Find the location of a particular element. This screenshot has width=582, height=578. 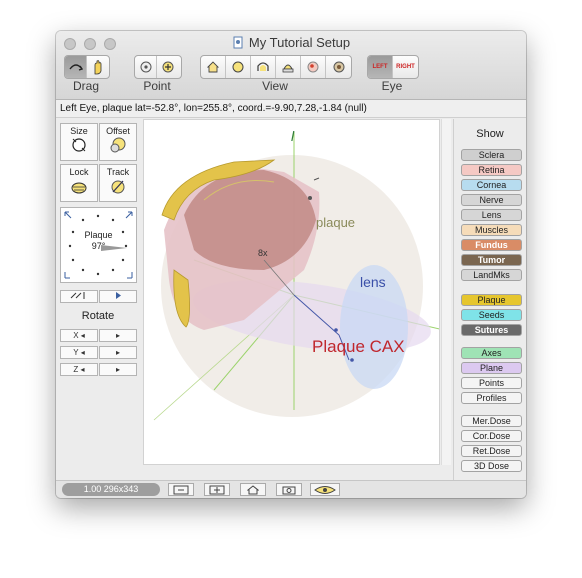

point-add-button is located at coordinates (168, 67).